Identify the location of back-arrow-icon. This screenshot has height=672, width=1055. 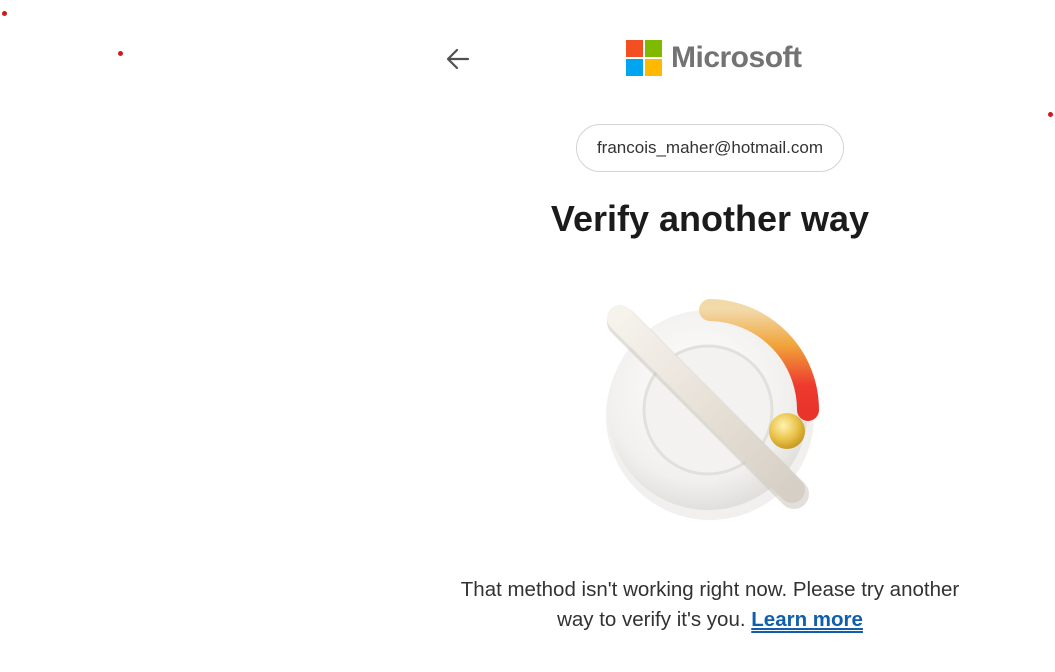
(458, 59).